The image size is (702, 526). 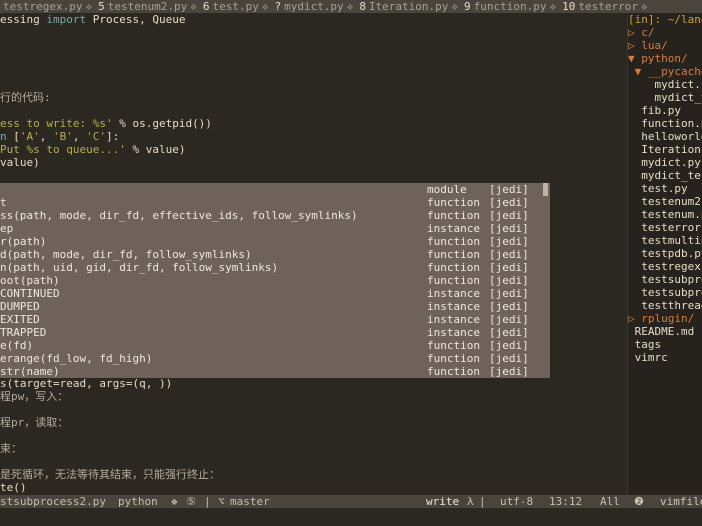 What do you see at coordinates (665, 201) in the screenshot?
I see `tree-file: testenum2.` at bounding box center [665, 201].